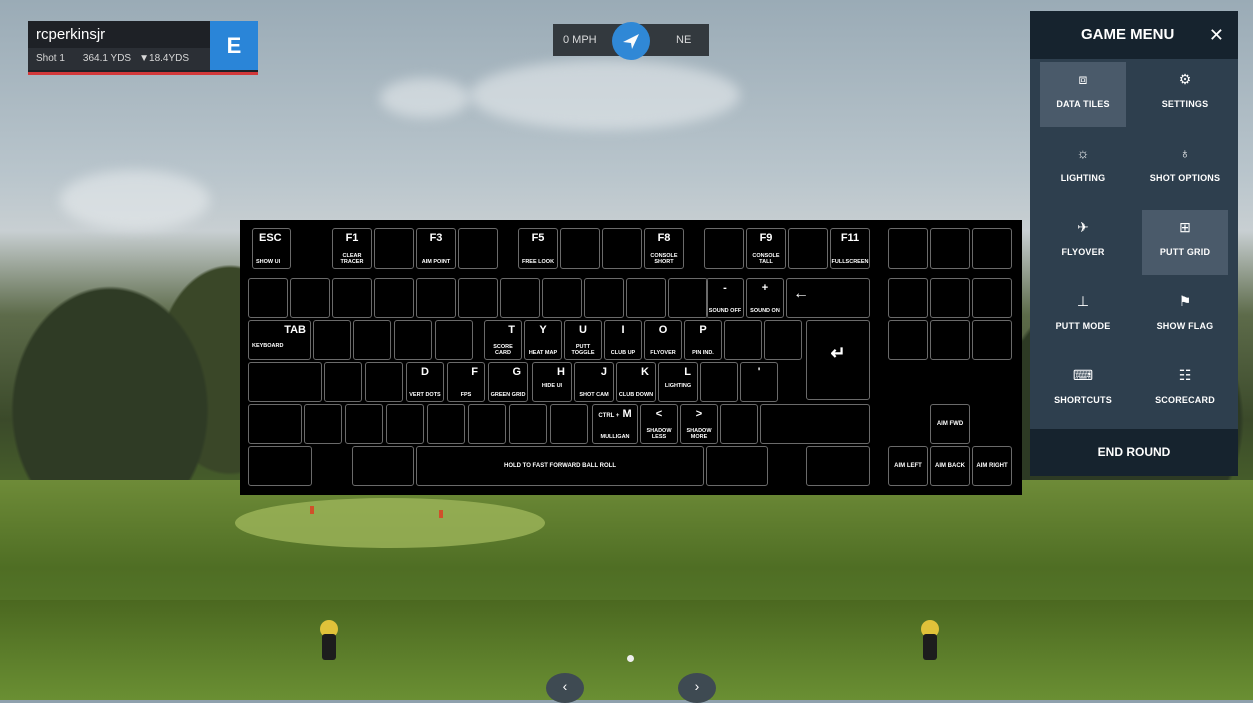 This screenshot has width=1253, height=703. I want to click on key-lshift, so click(275, 424).